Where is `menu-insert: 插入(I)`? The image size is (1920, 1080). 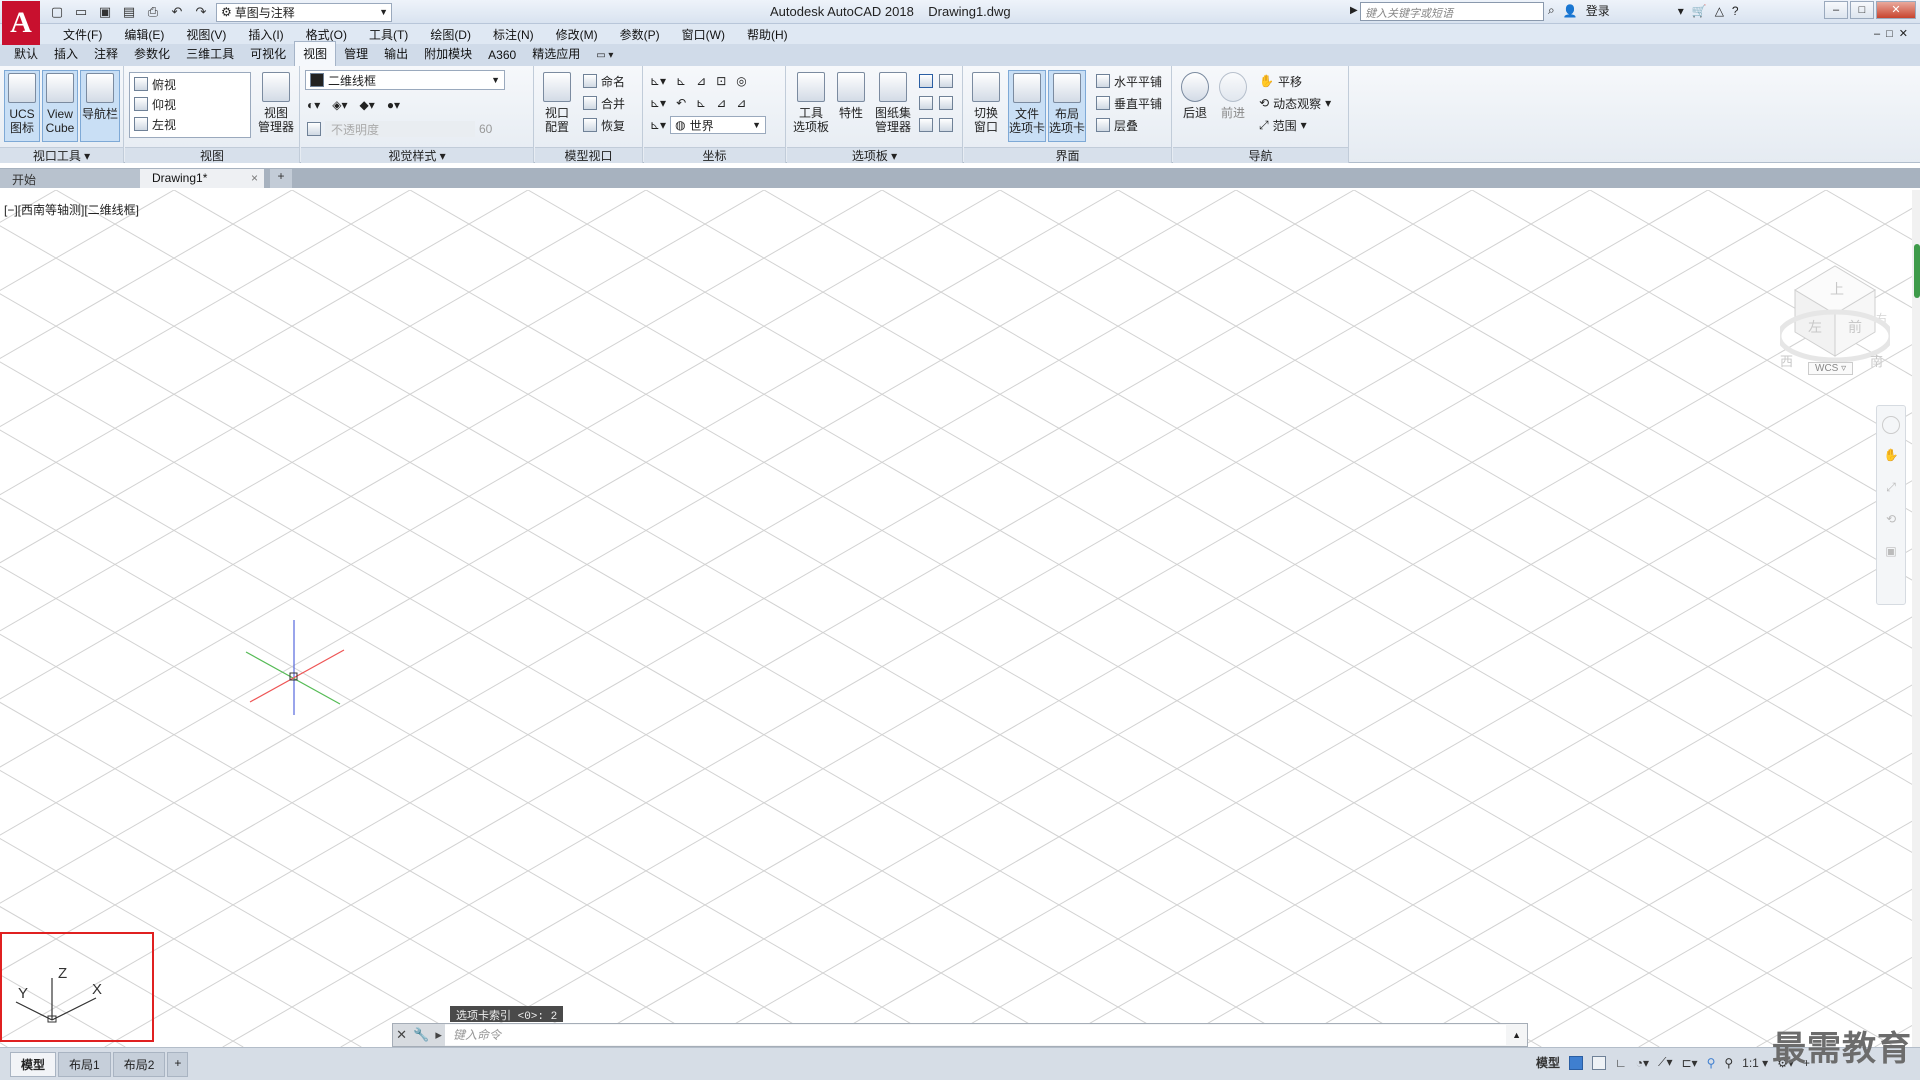 menu-insert: 插入(I) is located at coordinates (265, 34).